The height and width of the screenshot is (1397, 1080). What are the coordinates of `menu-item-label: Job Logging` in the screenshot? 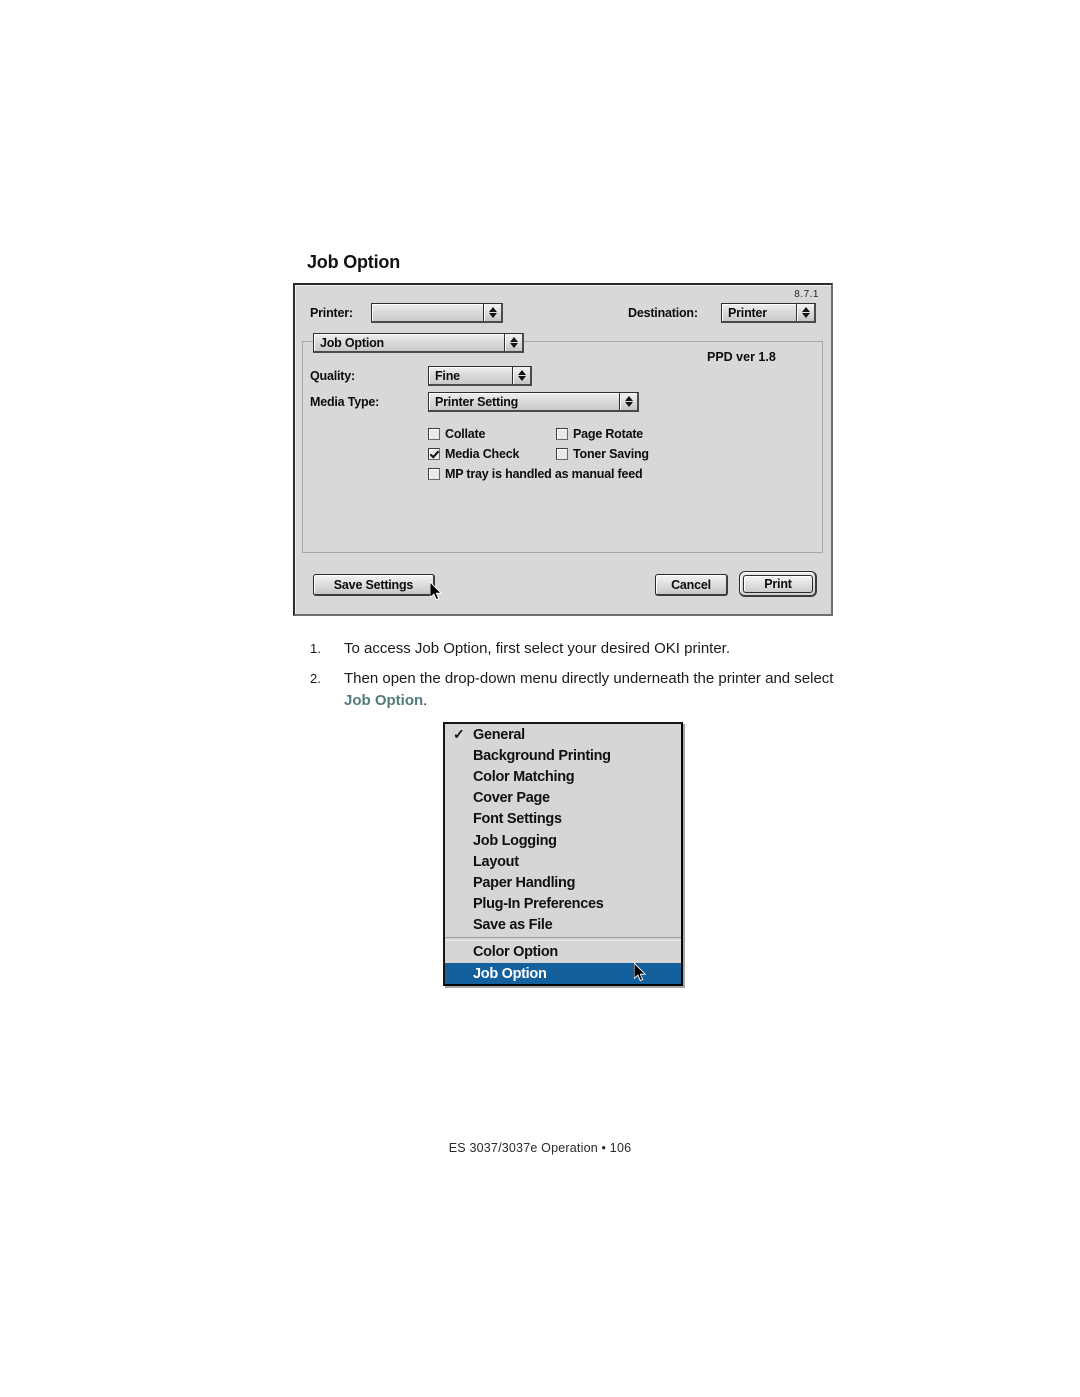 It's located at (515, 840).